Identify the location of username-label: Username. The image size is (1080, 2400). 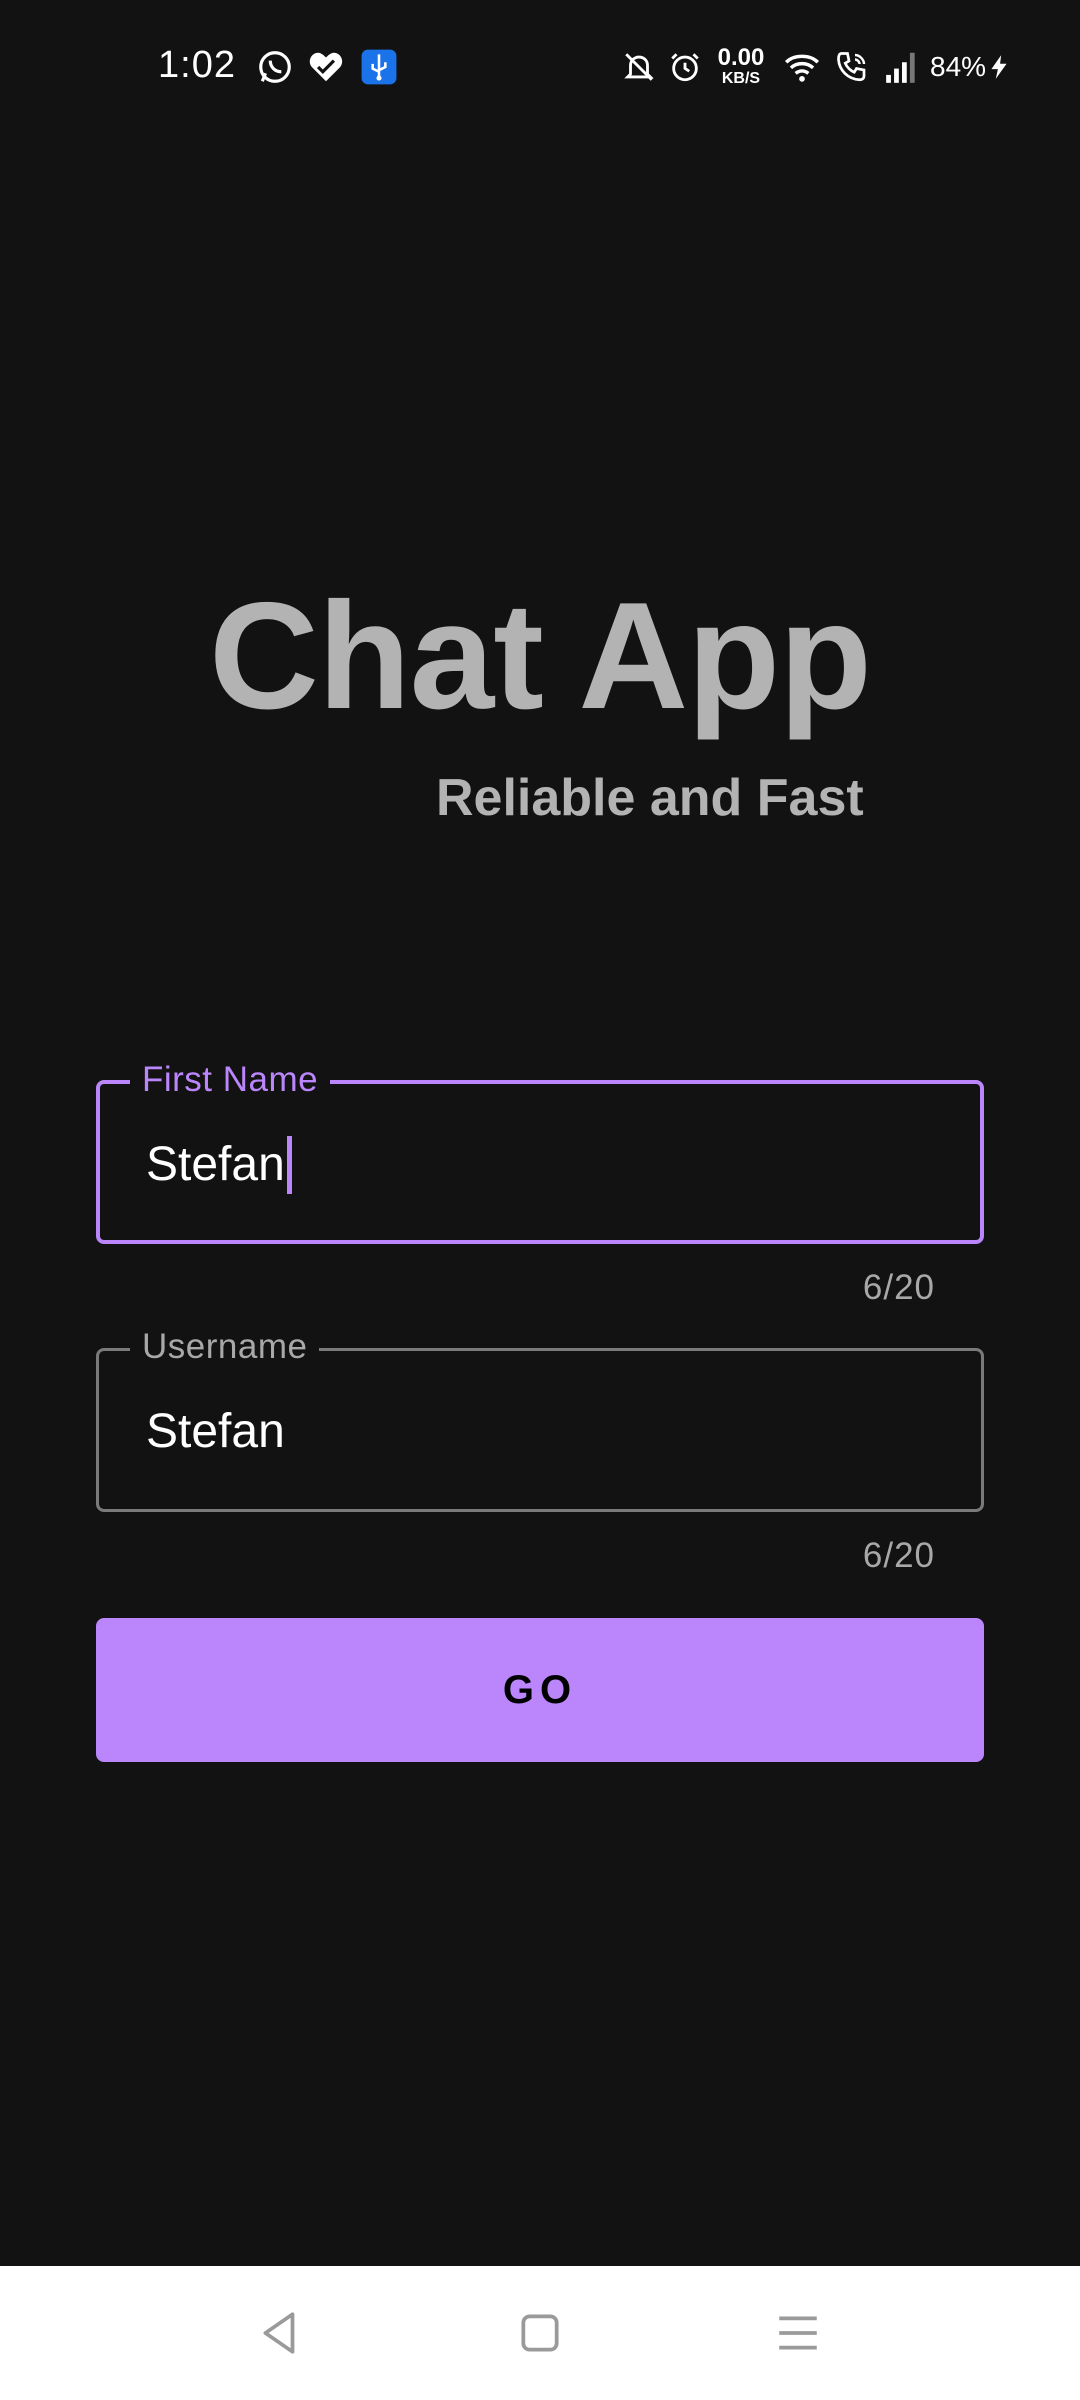
(225, 1347).